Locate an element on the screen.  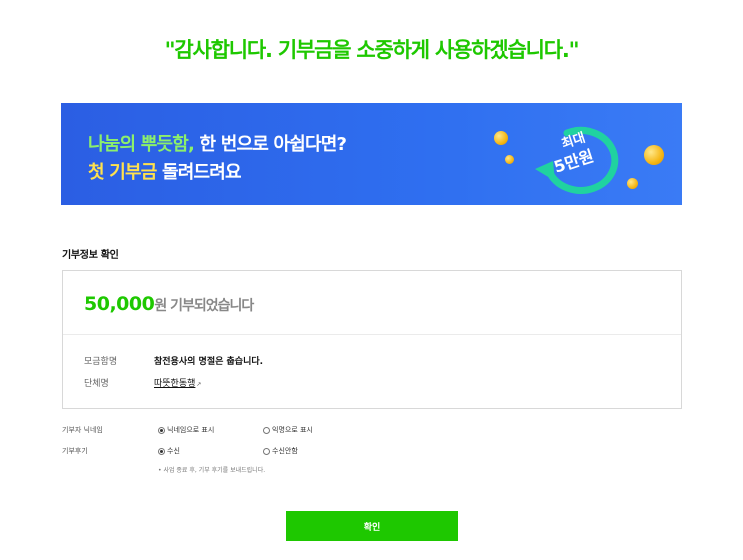
divider is located at coordinates (372, 334).